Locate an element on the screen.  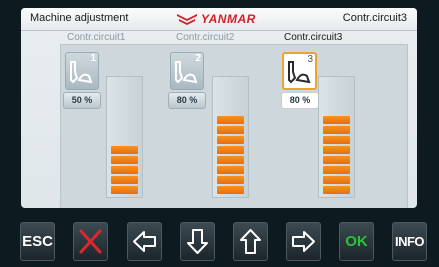
arrow-left-icon is located at coordinates (144, 241).